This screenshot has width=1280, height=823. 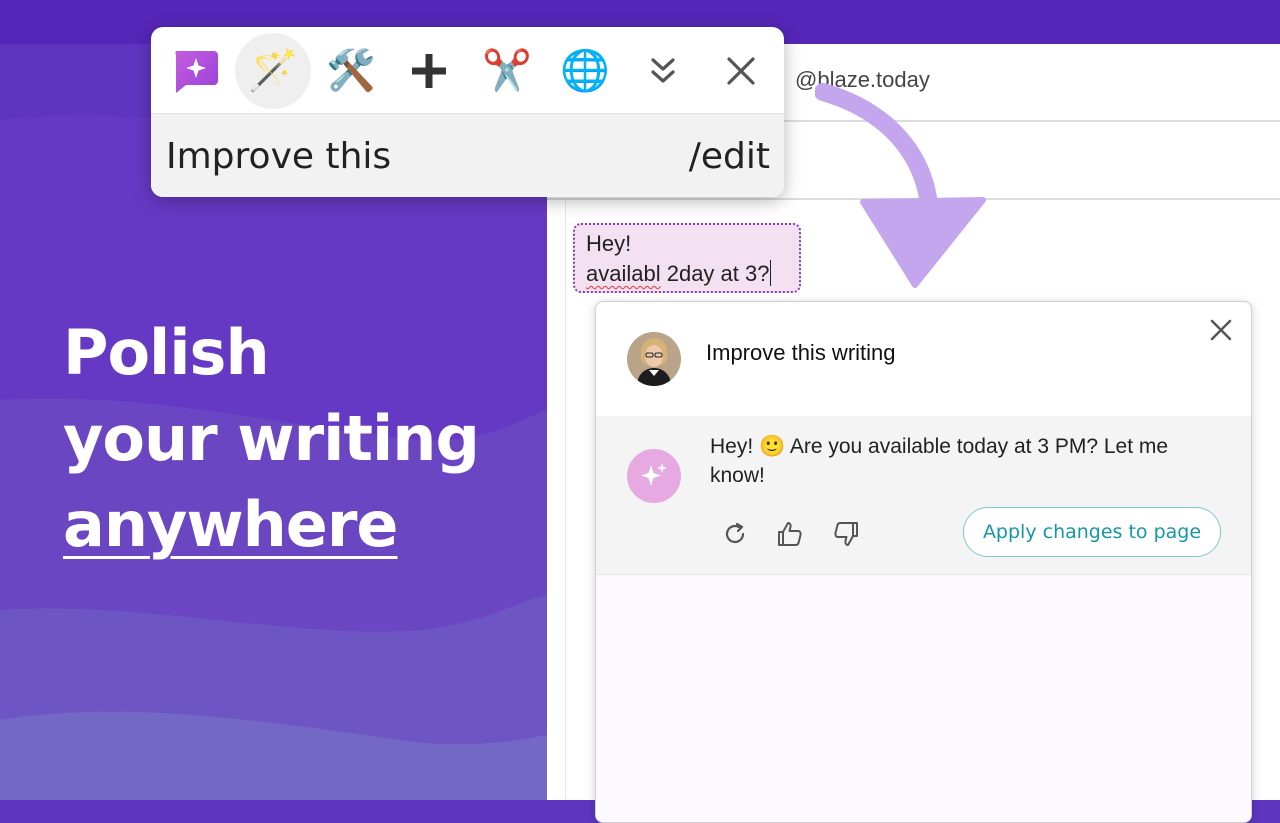 I want to click on draft-line-1: Hey!, so click(x=609, y=243).